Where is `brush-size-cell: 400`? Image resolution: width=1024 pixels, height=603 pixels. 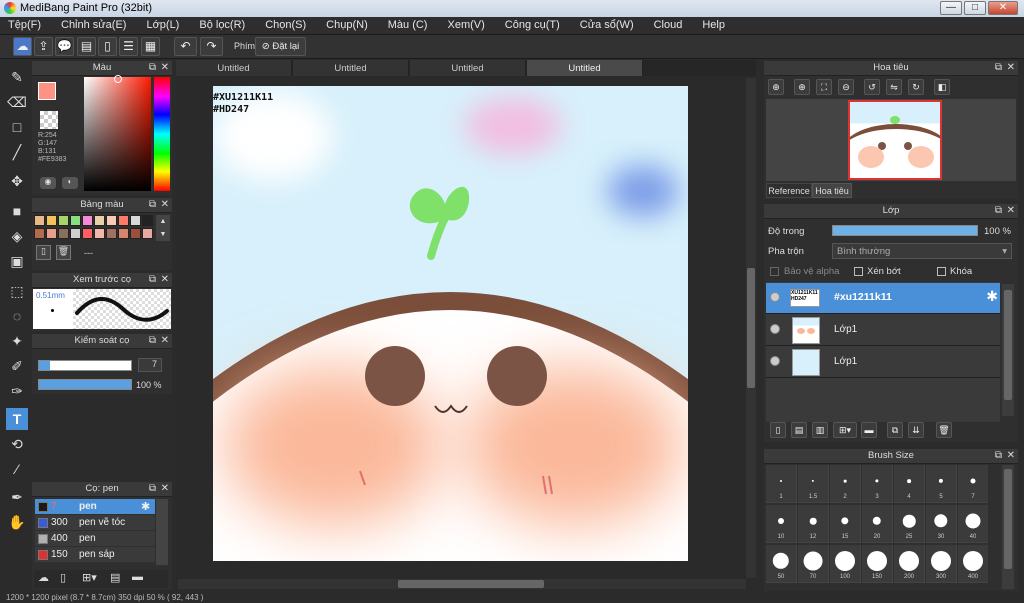
brush-size-cell: 400 is located at coordinates (973, 564).